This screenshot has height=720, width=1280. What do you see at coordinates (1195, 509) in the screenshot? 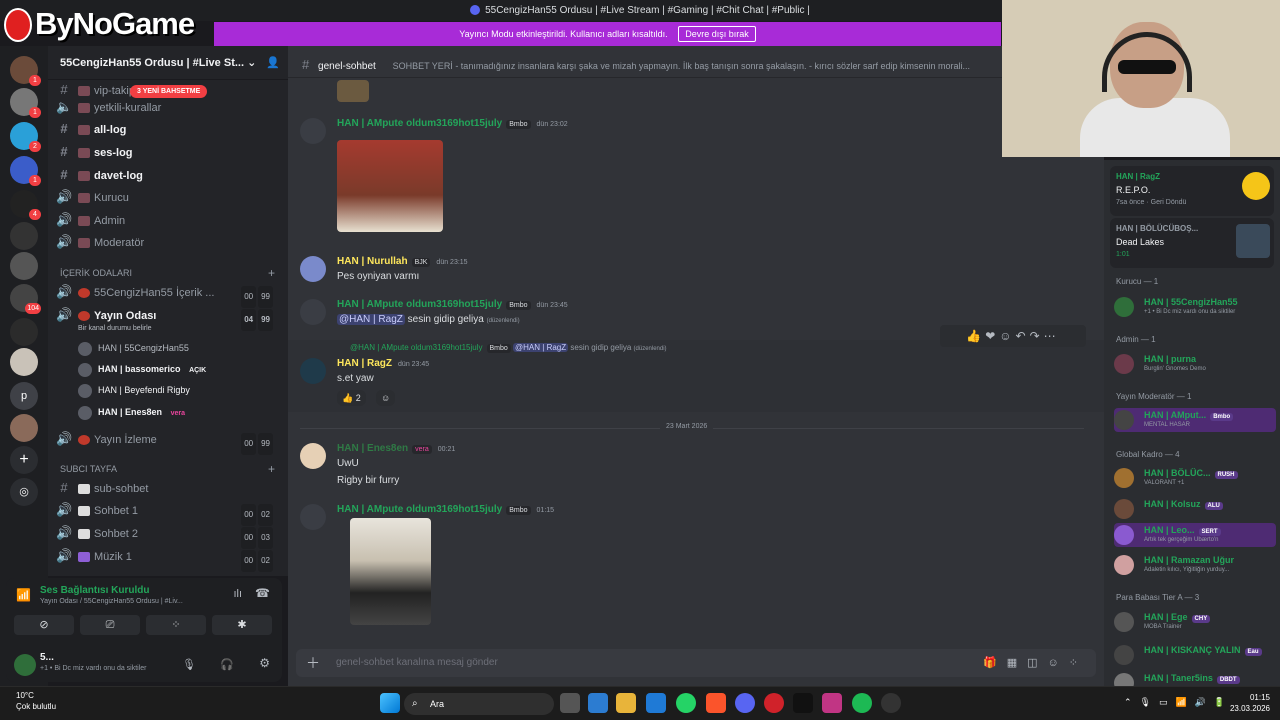
I see `member-item: HAN | Kolsuz ALU` at bounding box center [1195, 509].